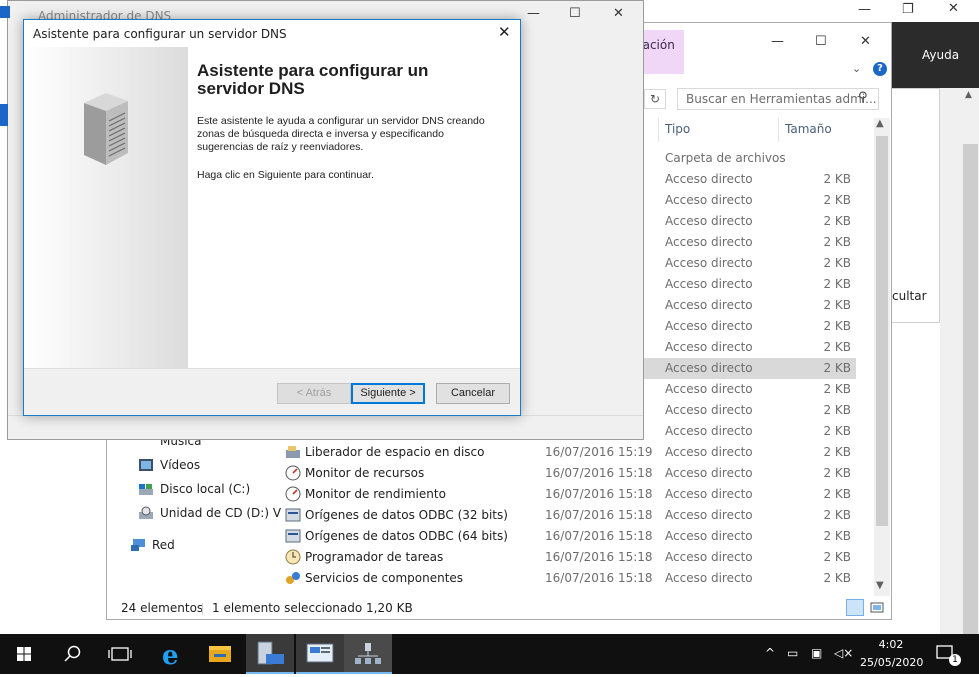 This screenshot has height=677, width=979. What do you see at coordinates (618, 13) in the screenshot?
I see `dns-close-icon: ✕` at bounding box center [618, 13].